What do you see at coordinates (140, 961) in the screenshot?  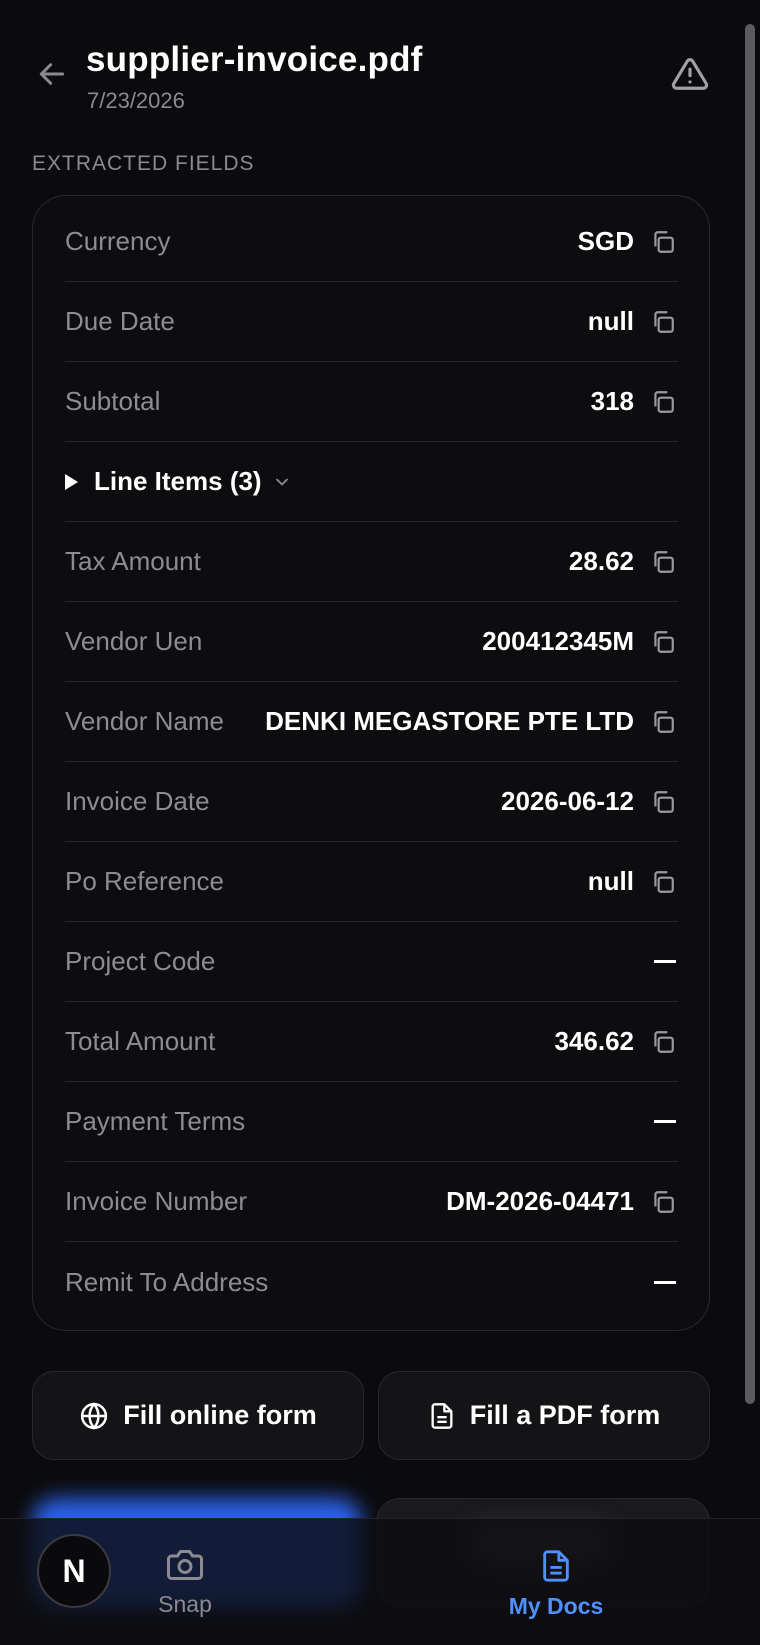 I see `field-label: Project Code` at bounding box center [140, 961].